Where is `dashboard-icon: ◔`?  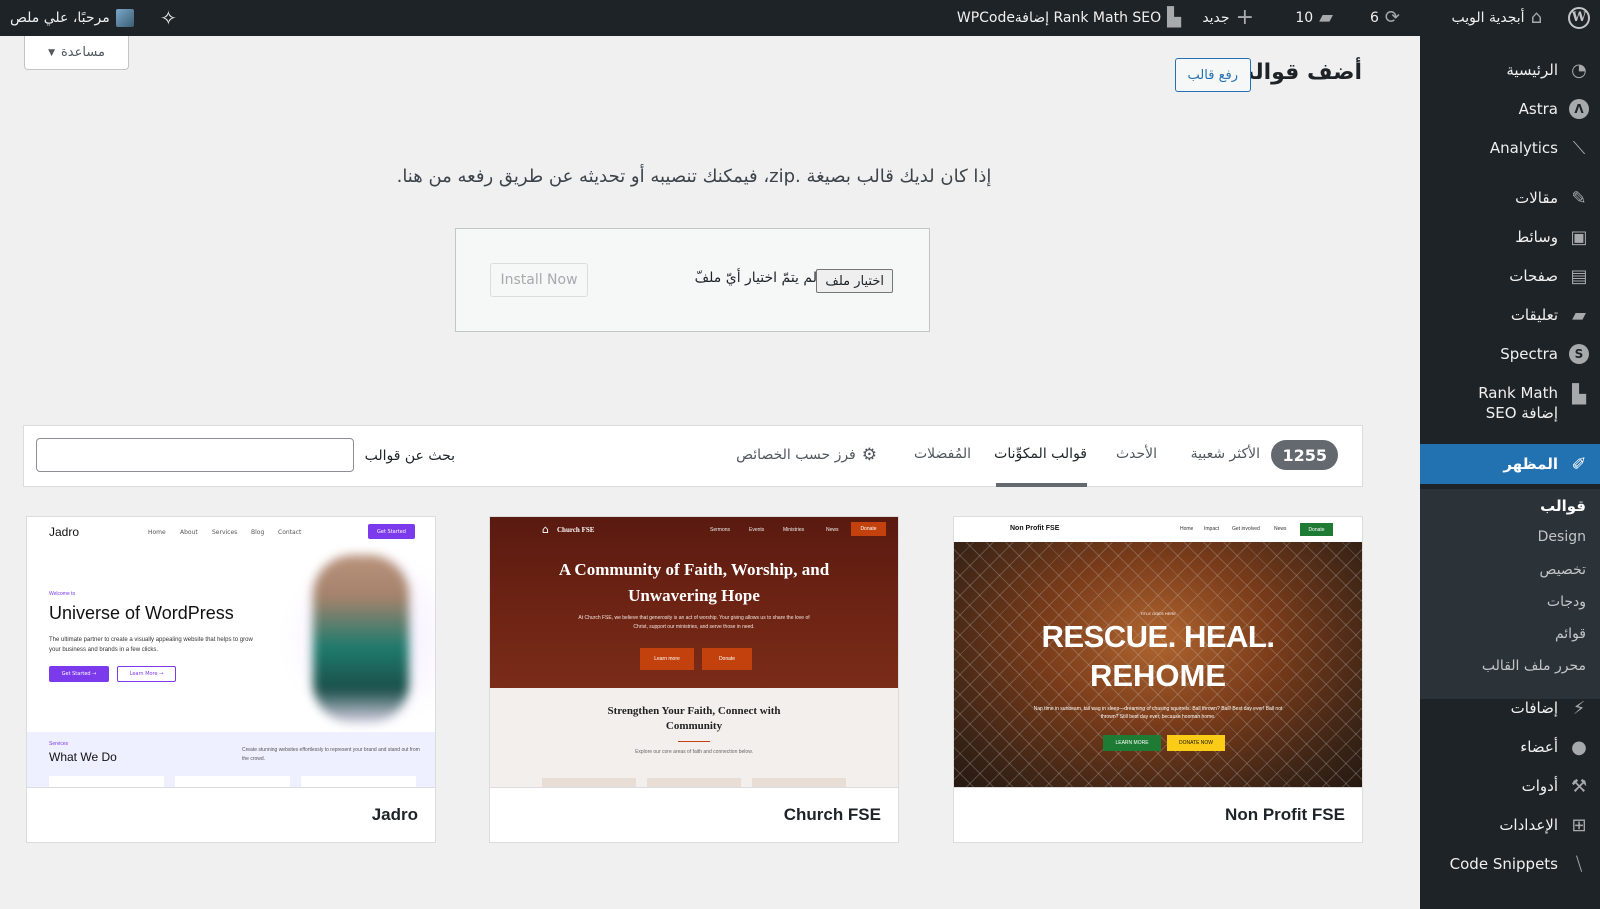
dashboard-icon: ◔ is located at coordinates (1579, 70).